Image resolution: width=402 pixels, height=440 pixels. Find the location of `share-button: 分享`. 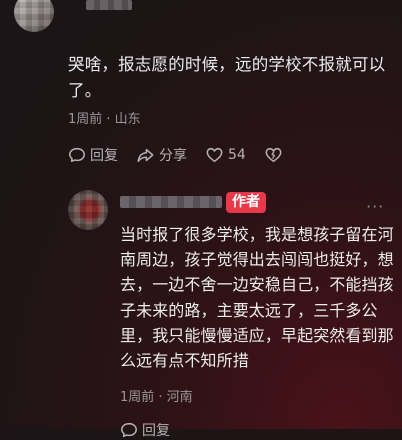

share-button: 分享 is located at coordinates (161, 155).